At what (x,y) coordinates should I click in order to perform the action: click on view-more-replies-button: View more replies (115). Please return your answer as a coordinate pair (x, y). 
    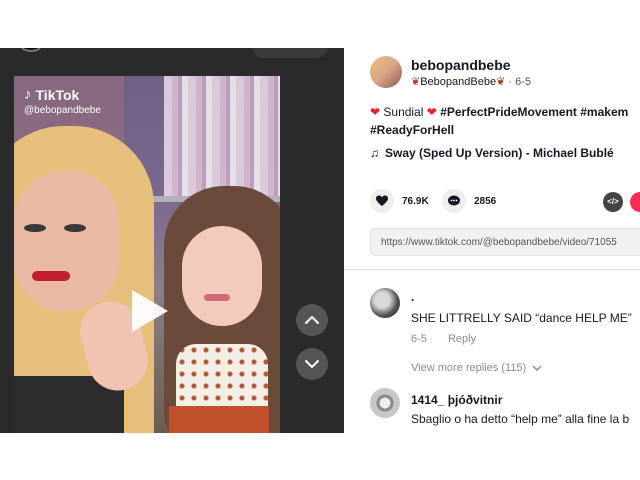
    Looking at the image, I should click on (476, 368).